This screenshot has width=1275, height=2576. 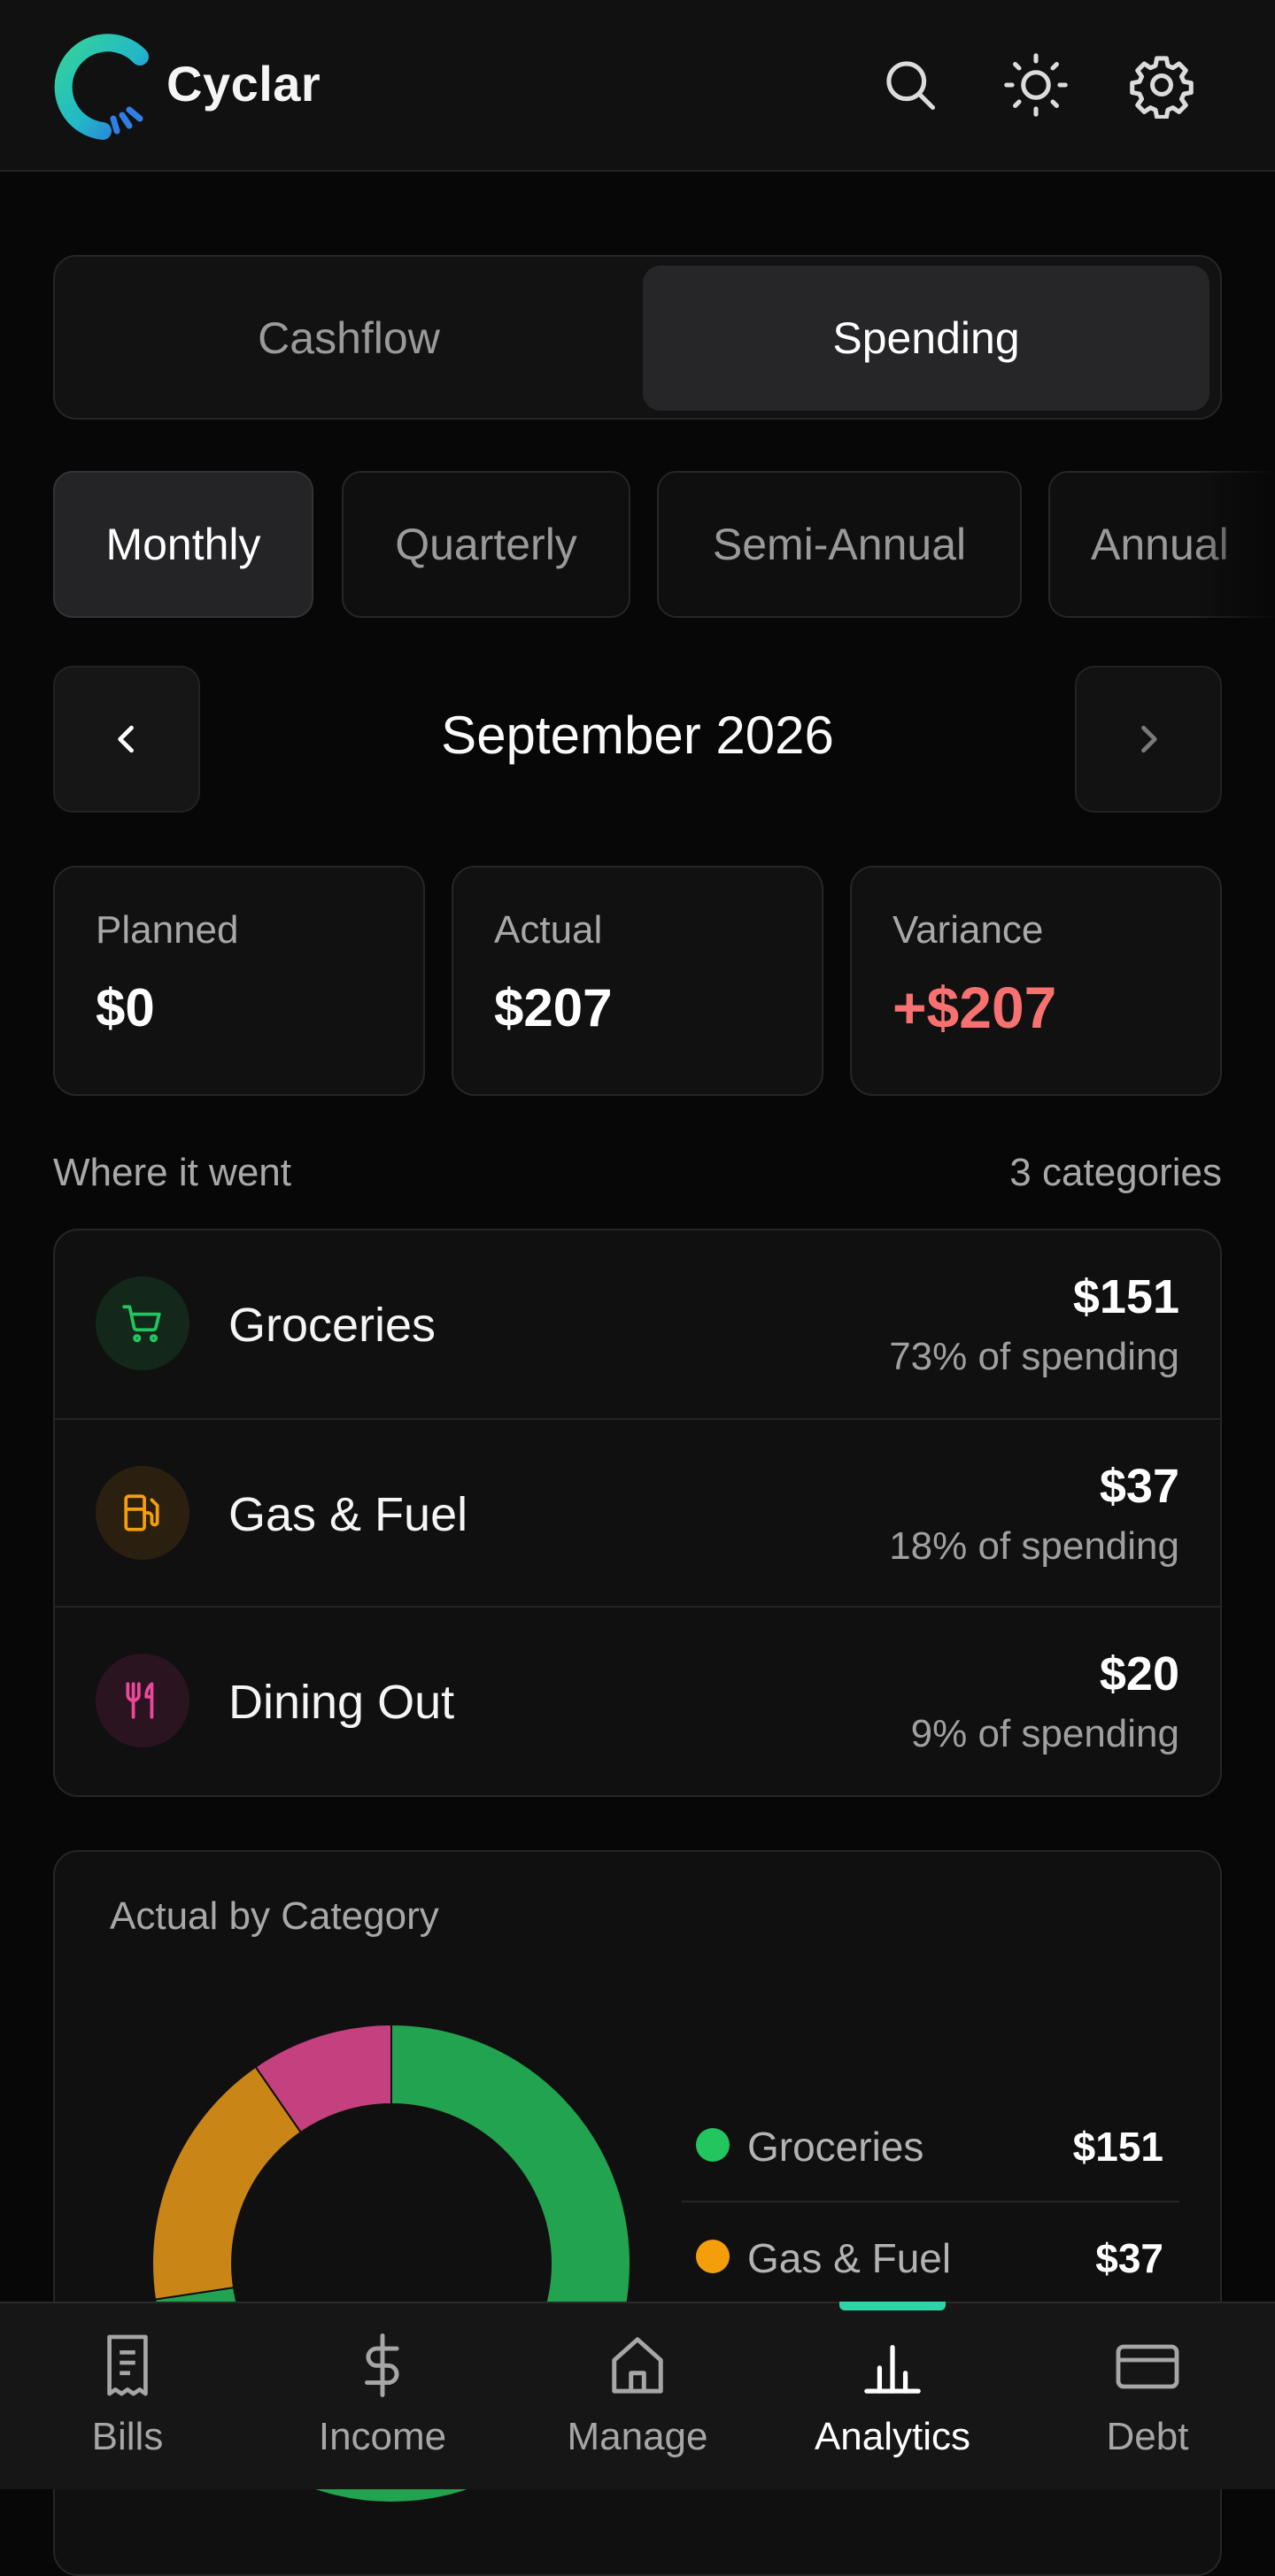 I want to click on planned-value: $0, so click(x=125, y=1007).